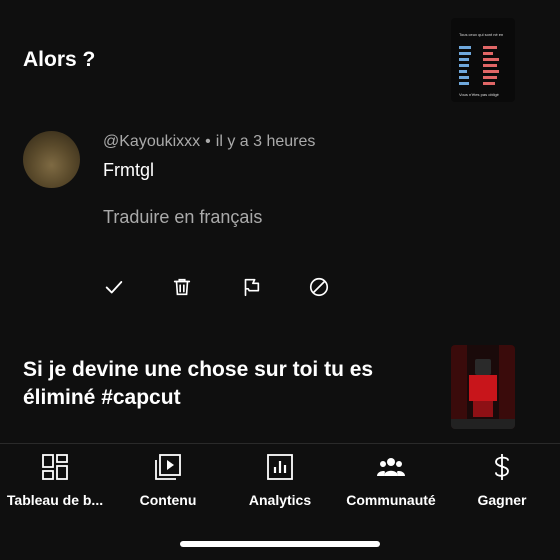 The width and height of the screenshot is (560, 560). What do you see at coordinates (280, 467) in the screenshot?
I see `analytics-icon` at bounding box center [280, 467].